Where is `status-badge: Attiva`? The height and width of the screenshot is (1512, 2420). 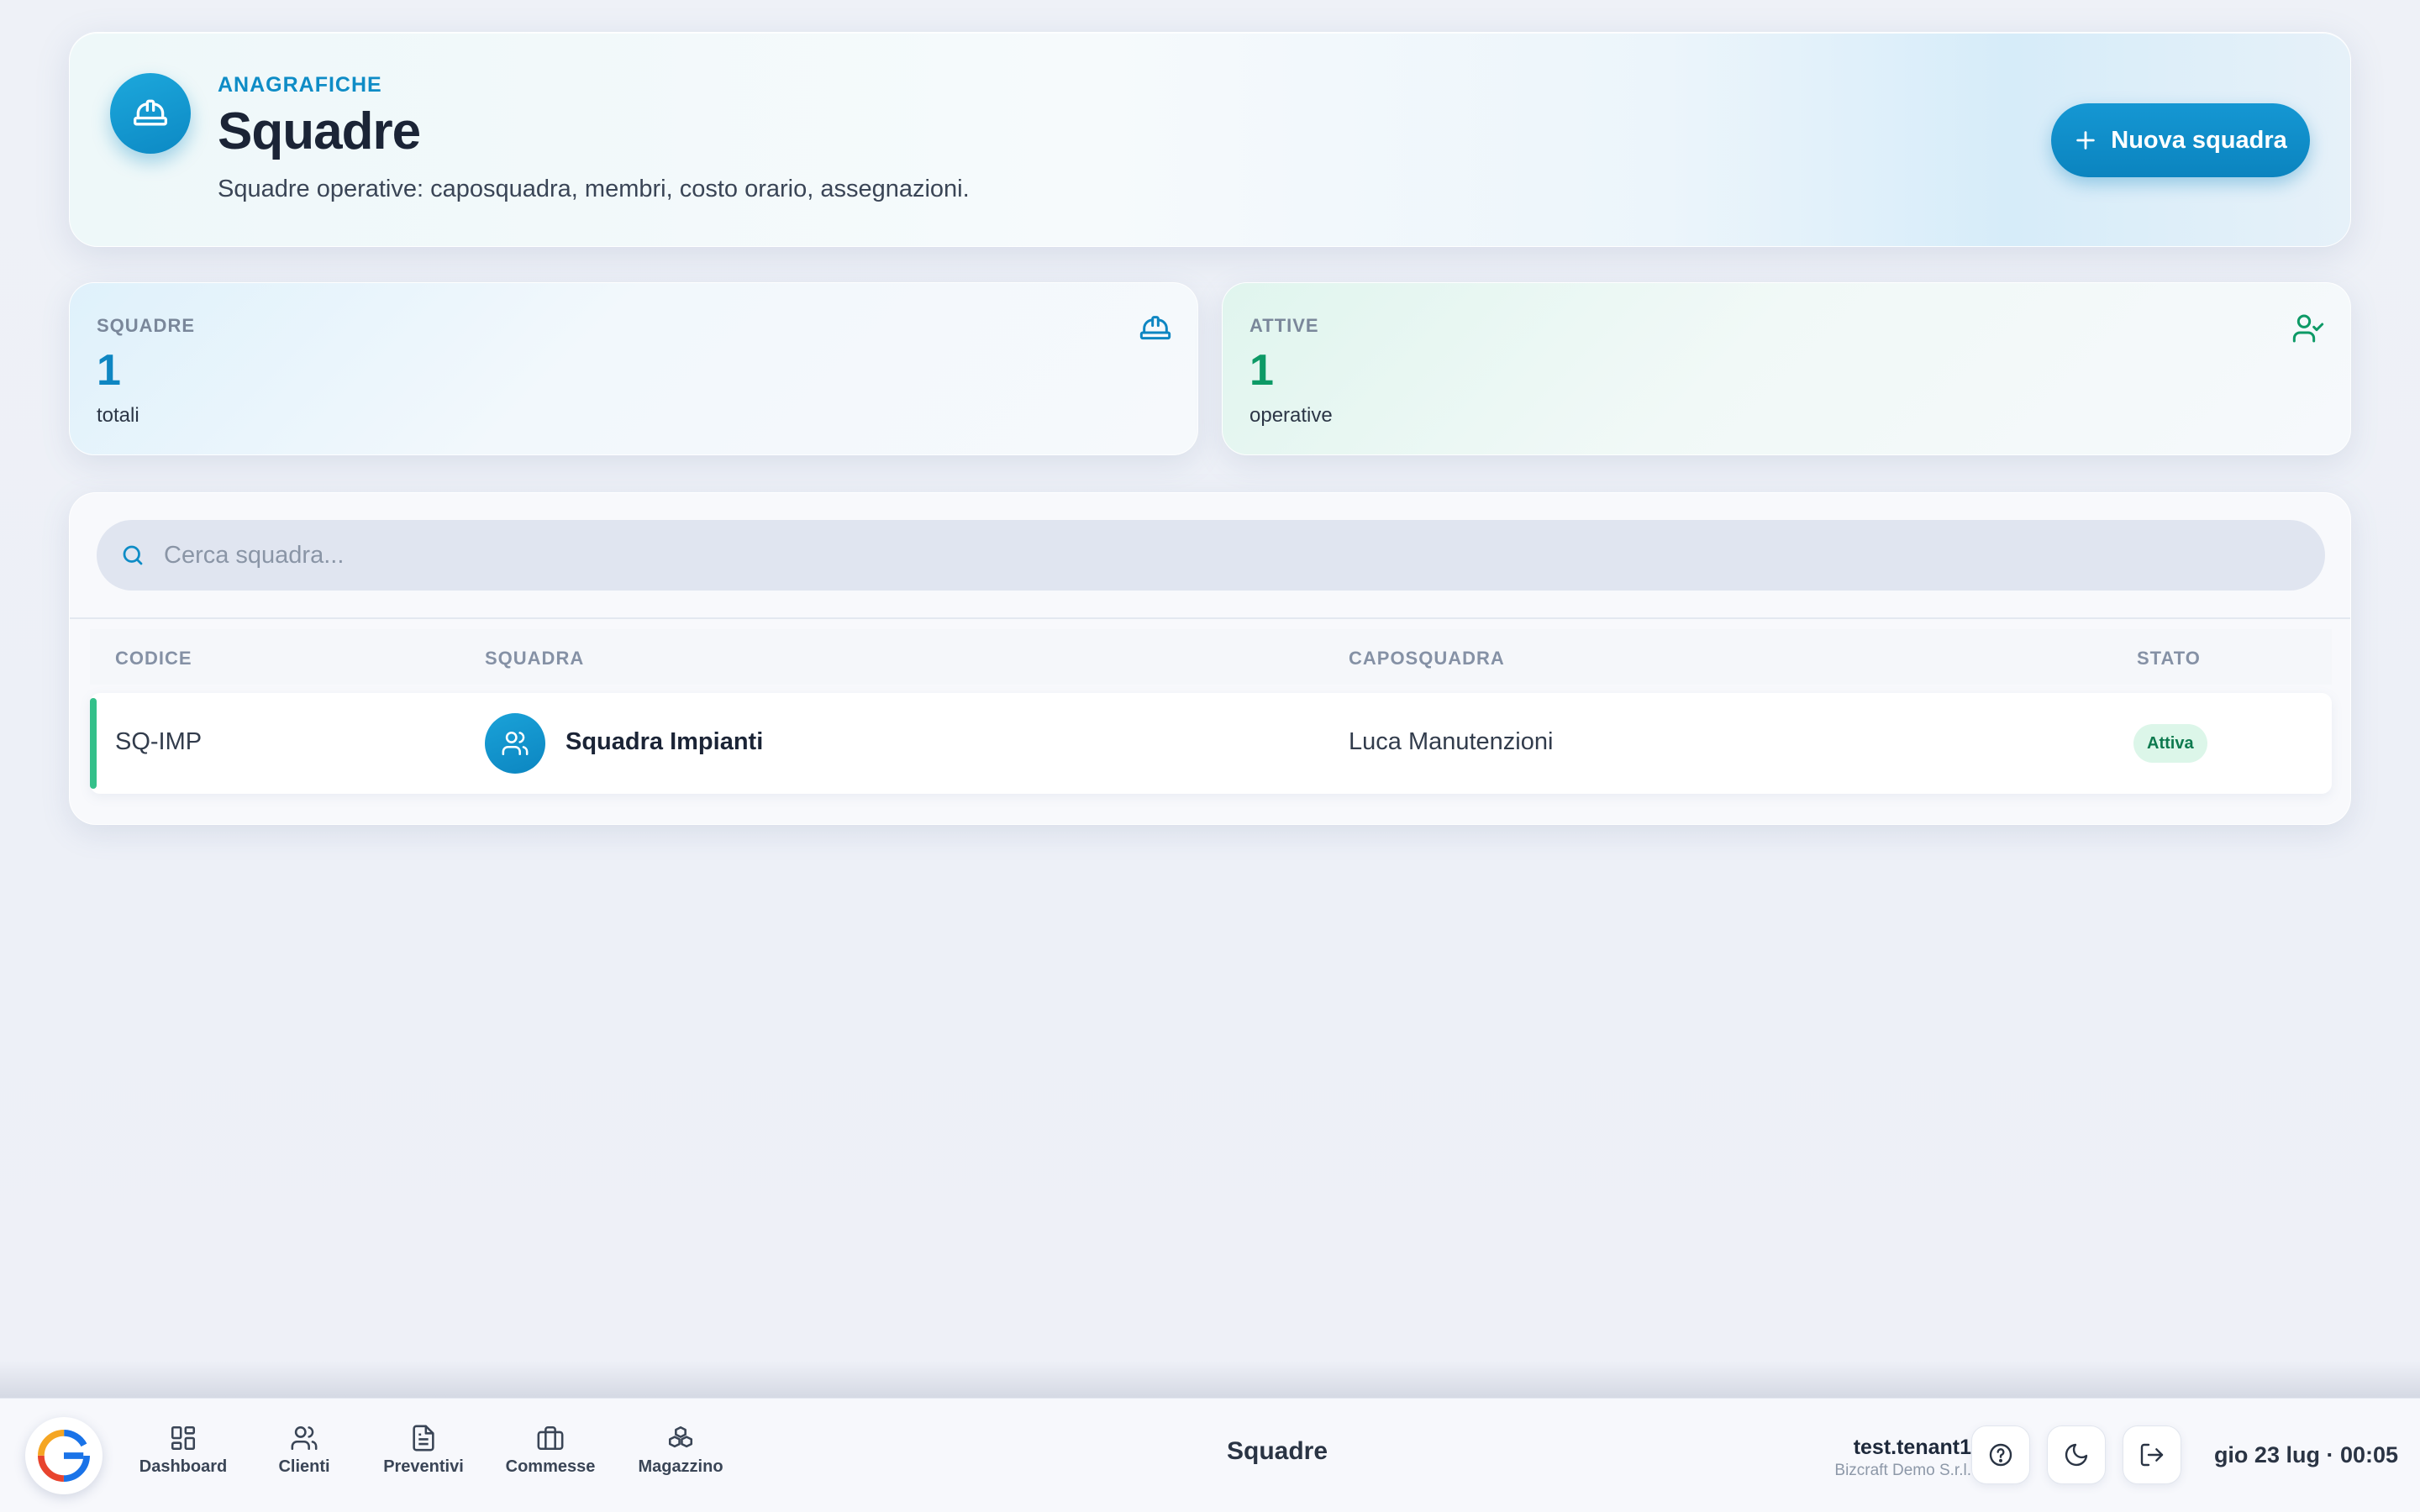 status-badge: Attiva is located at coordinates (2170, 743).